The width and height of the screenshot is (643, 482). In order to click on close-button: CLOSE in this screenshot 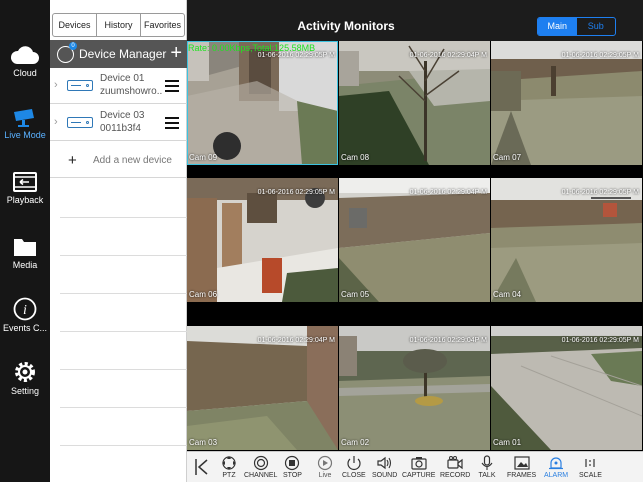, I will do `click(354, 467)`.